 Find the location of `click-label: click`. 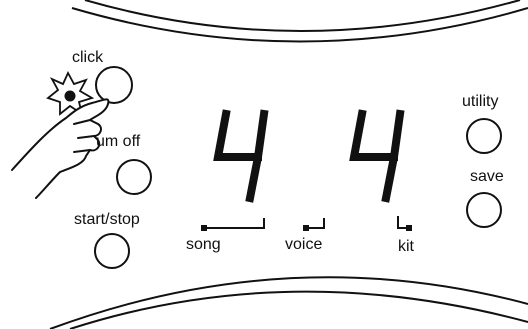

click-label: click is located at coordinates (88, 57).